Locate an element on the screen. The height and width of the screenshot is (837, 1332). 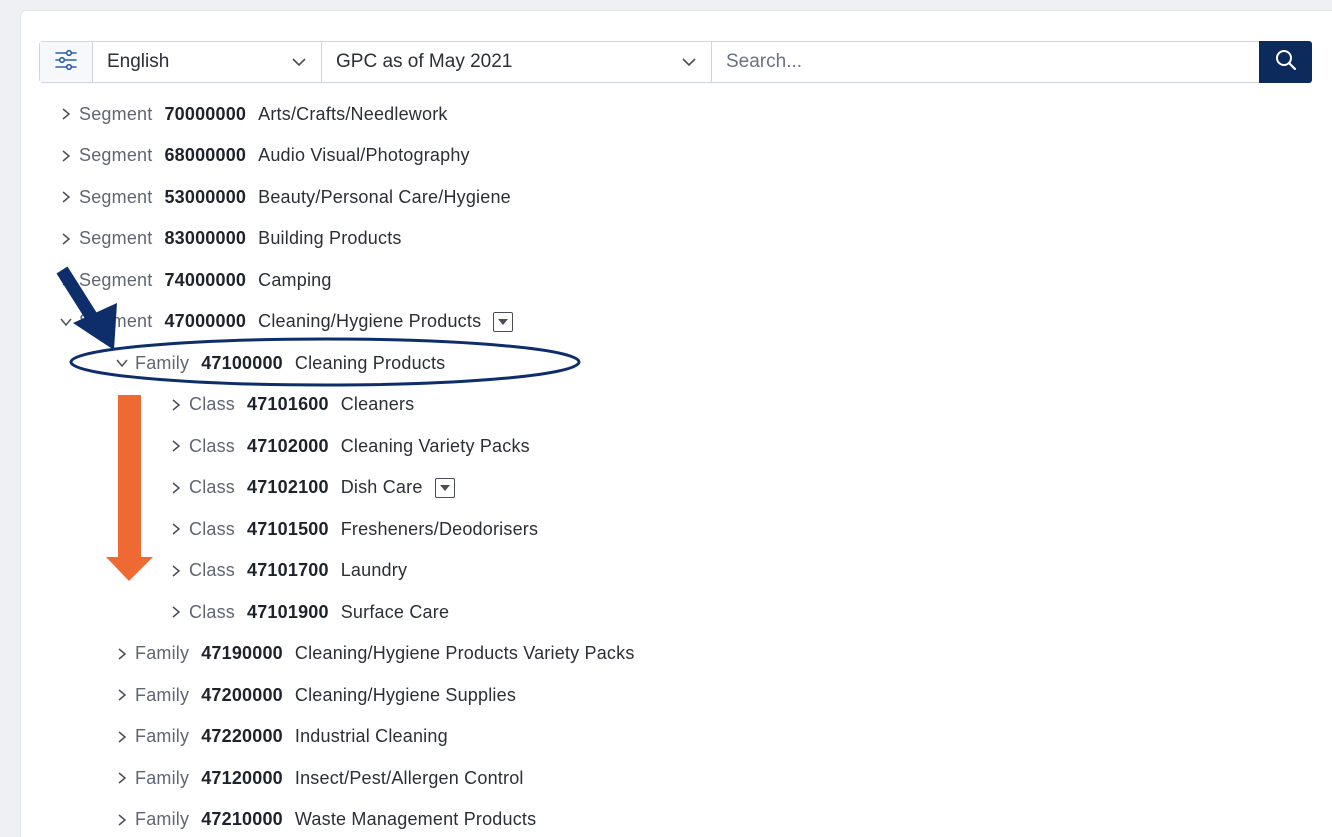
tree-row: Family 47200000 Cleaning/Hygiene Supplies is located at coordinates (313, 695).